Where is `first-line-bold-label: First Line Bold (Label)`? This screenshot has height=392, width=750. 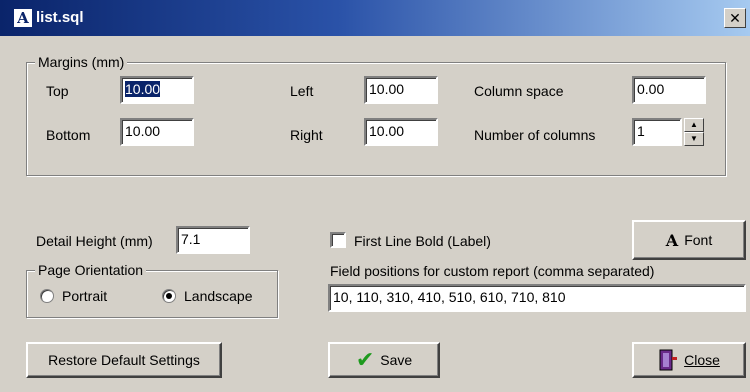 first-line-bold-label: First Line Bold (Label) is located at coordinates (422, 241).